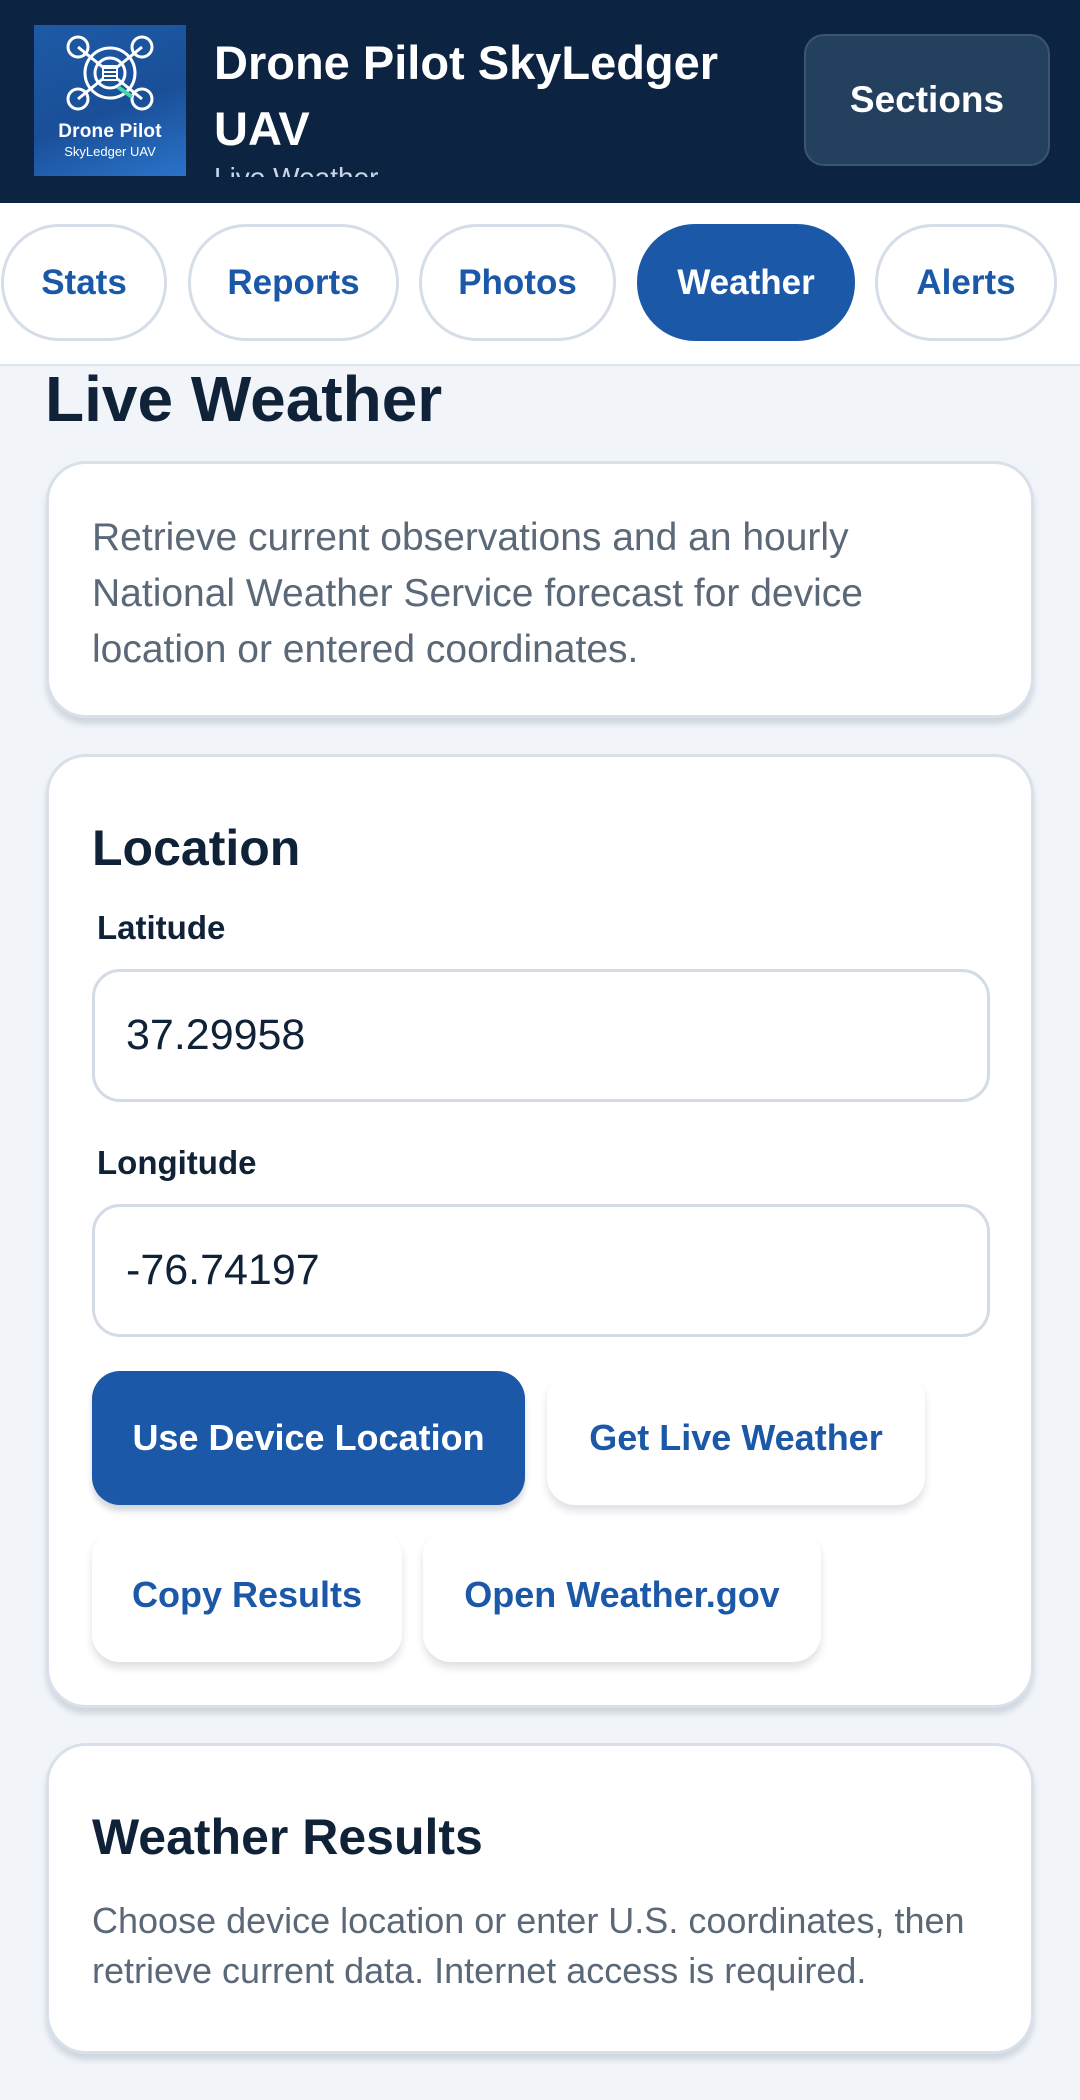  I want to click on use-device-location-button: Use Device Location, so click(308, 1438).